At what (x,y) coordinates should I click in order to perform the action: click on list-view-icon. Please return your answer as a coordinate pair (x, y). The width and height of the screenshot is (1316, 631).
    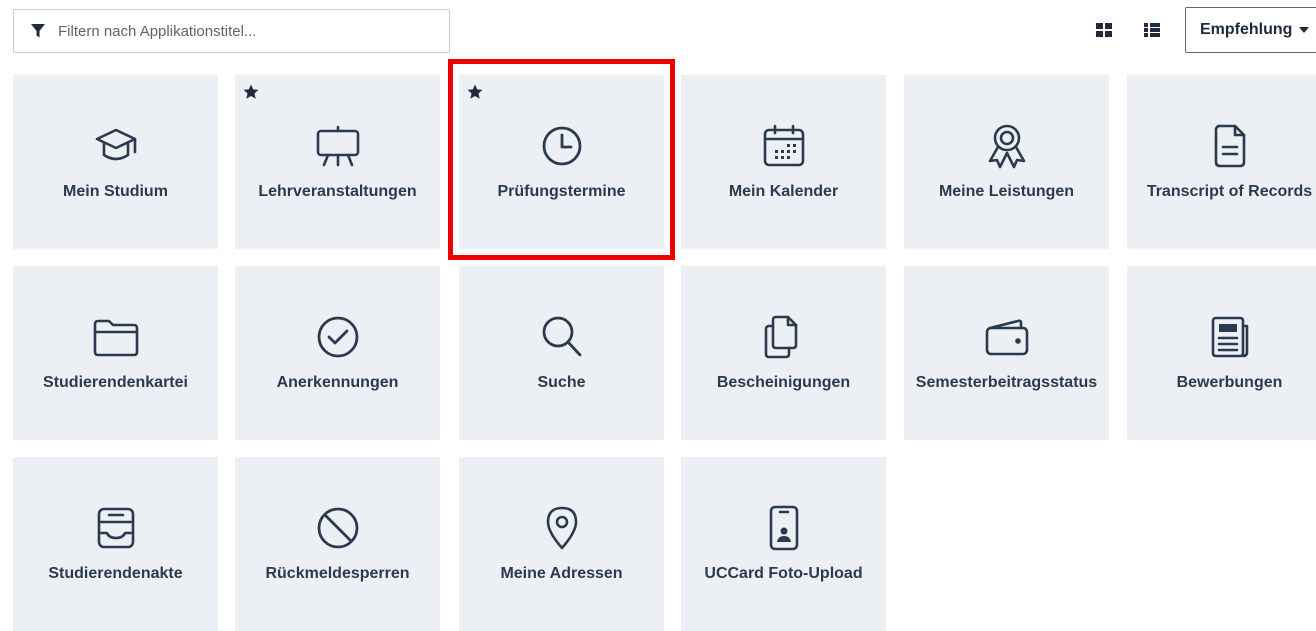
    Looking at the image, I should click on (1152, 30).